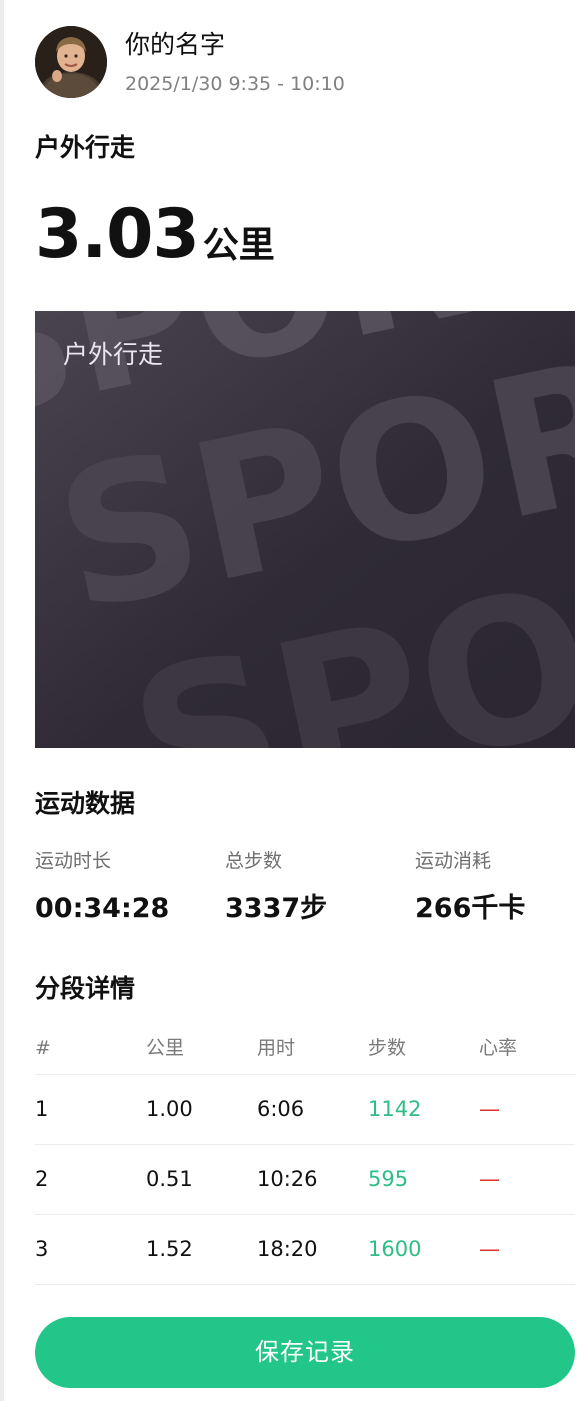 Image resolution: width=584 pixels, height=1401 pixels. Describe the element at coordinates (254, 861) in the screenshot. I see `stat-steps-label: 总步数` at that location.